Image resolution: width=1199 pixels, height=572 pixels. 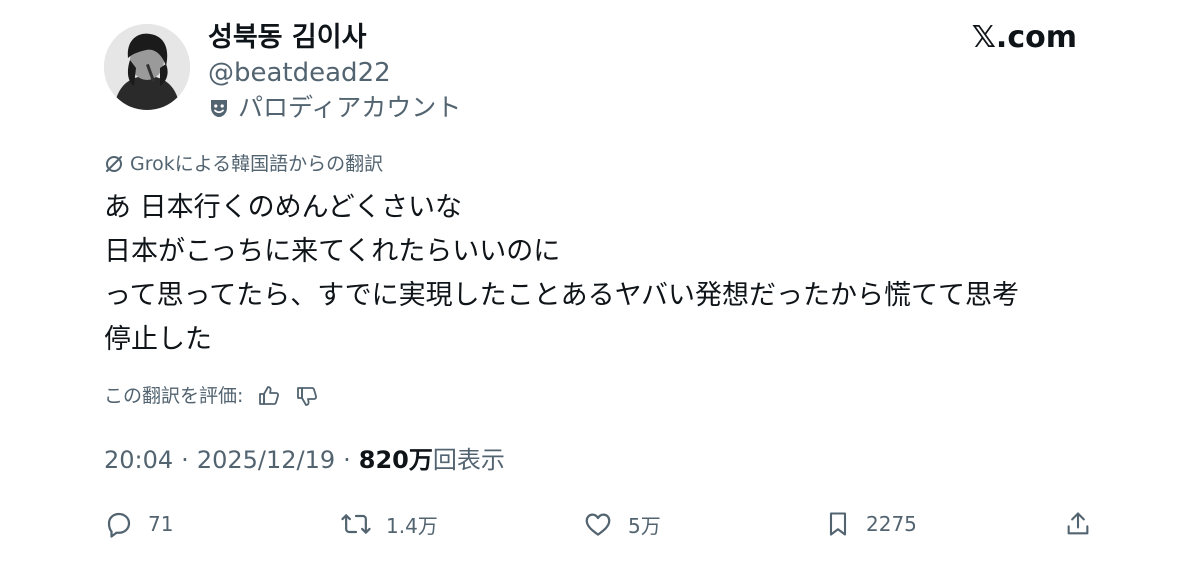 What do you see at coordinates (257, 164) in the screenshot?
I see `translation-note-text: Grokによる韓国語からの翻訳` at bounding box center [257, 164].